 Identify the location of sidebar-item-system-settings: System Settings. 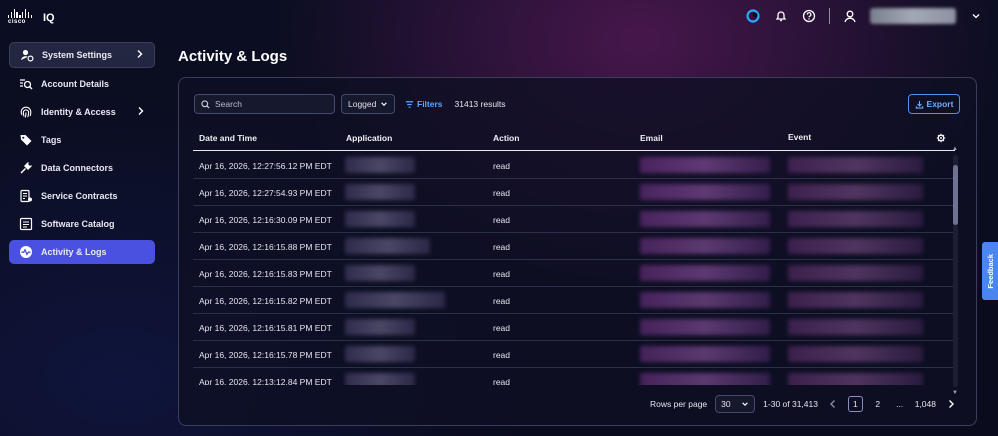
(82, 55).